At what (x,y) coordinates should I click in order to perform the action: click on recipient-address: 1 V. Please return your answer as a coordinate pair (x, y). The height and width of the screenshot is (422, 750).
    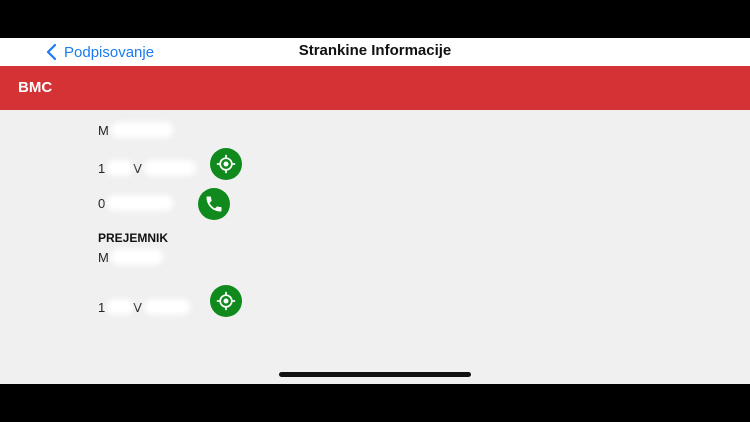
    Looking at the image, I should click on (144, 307).